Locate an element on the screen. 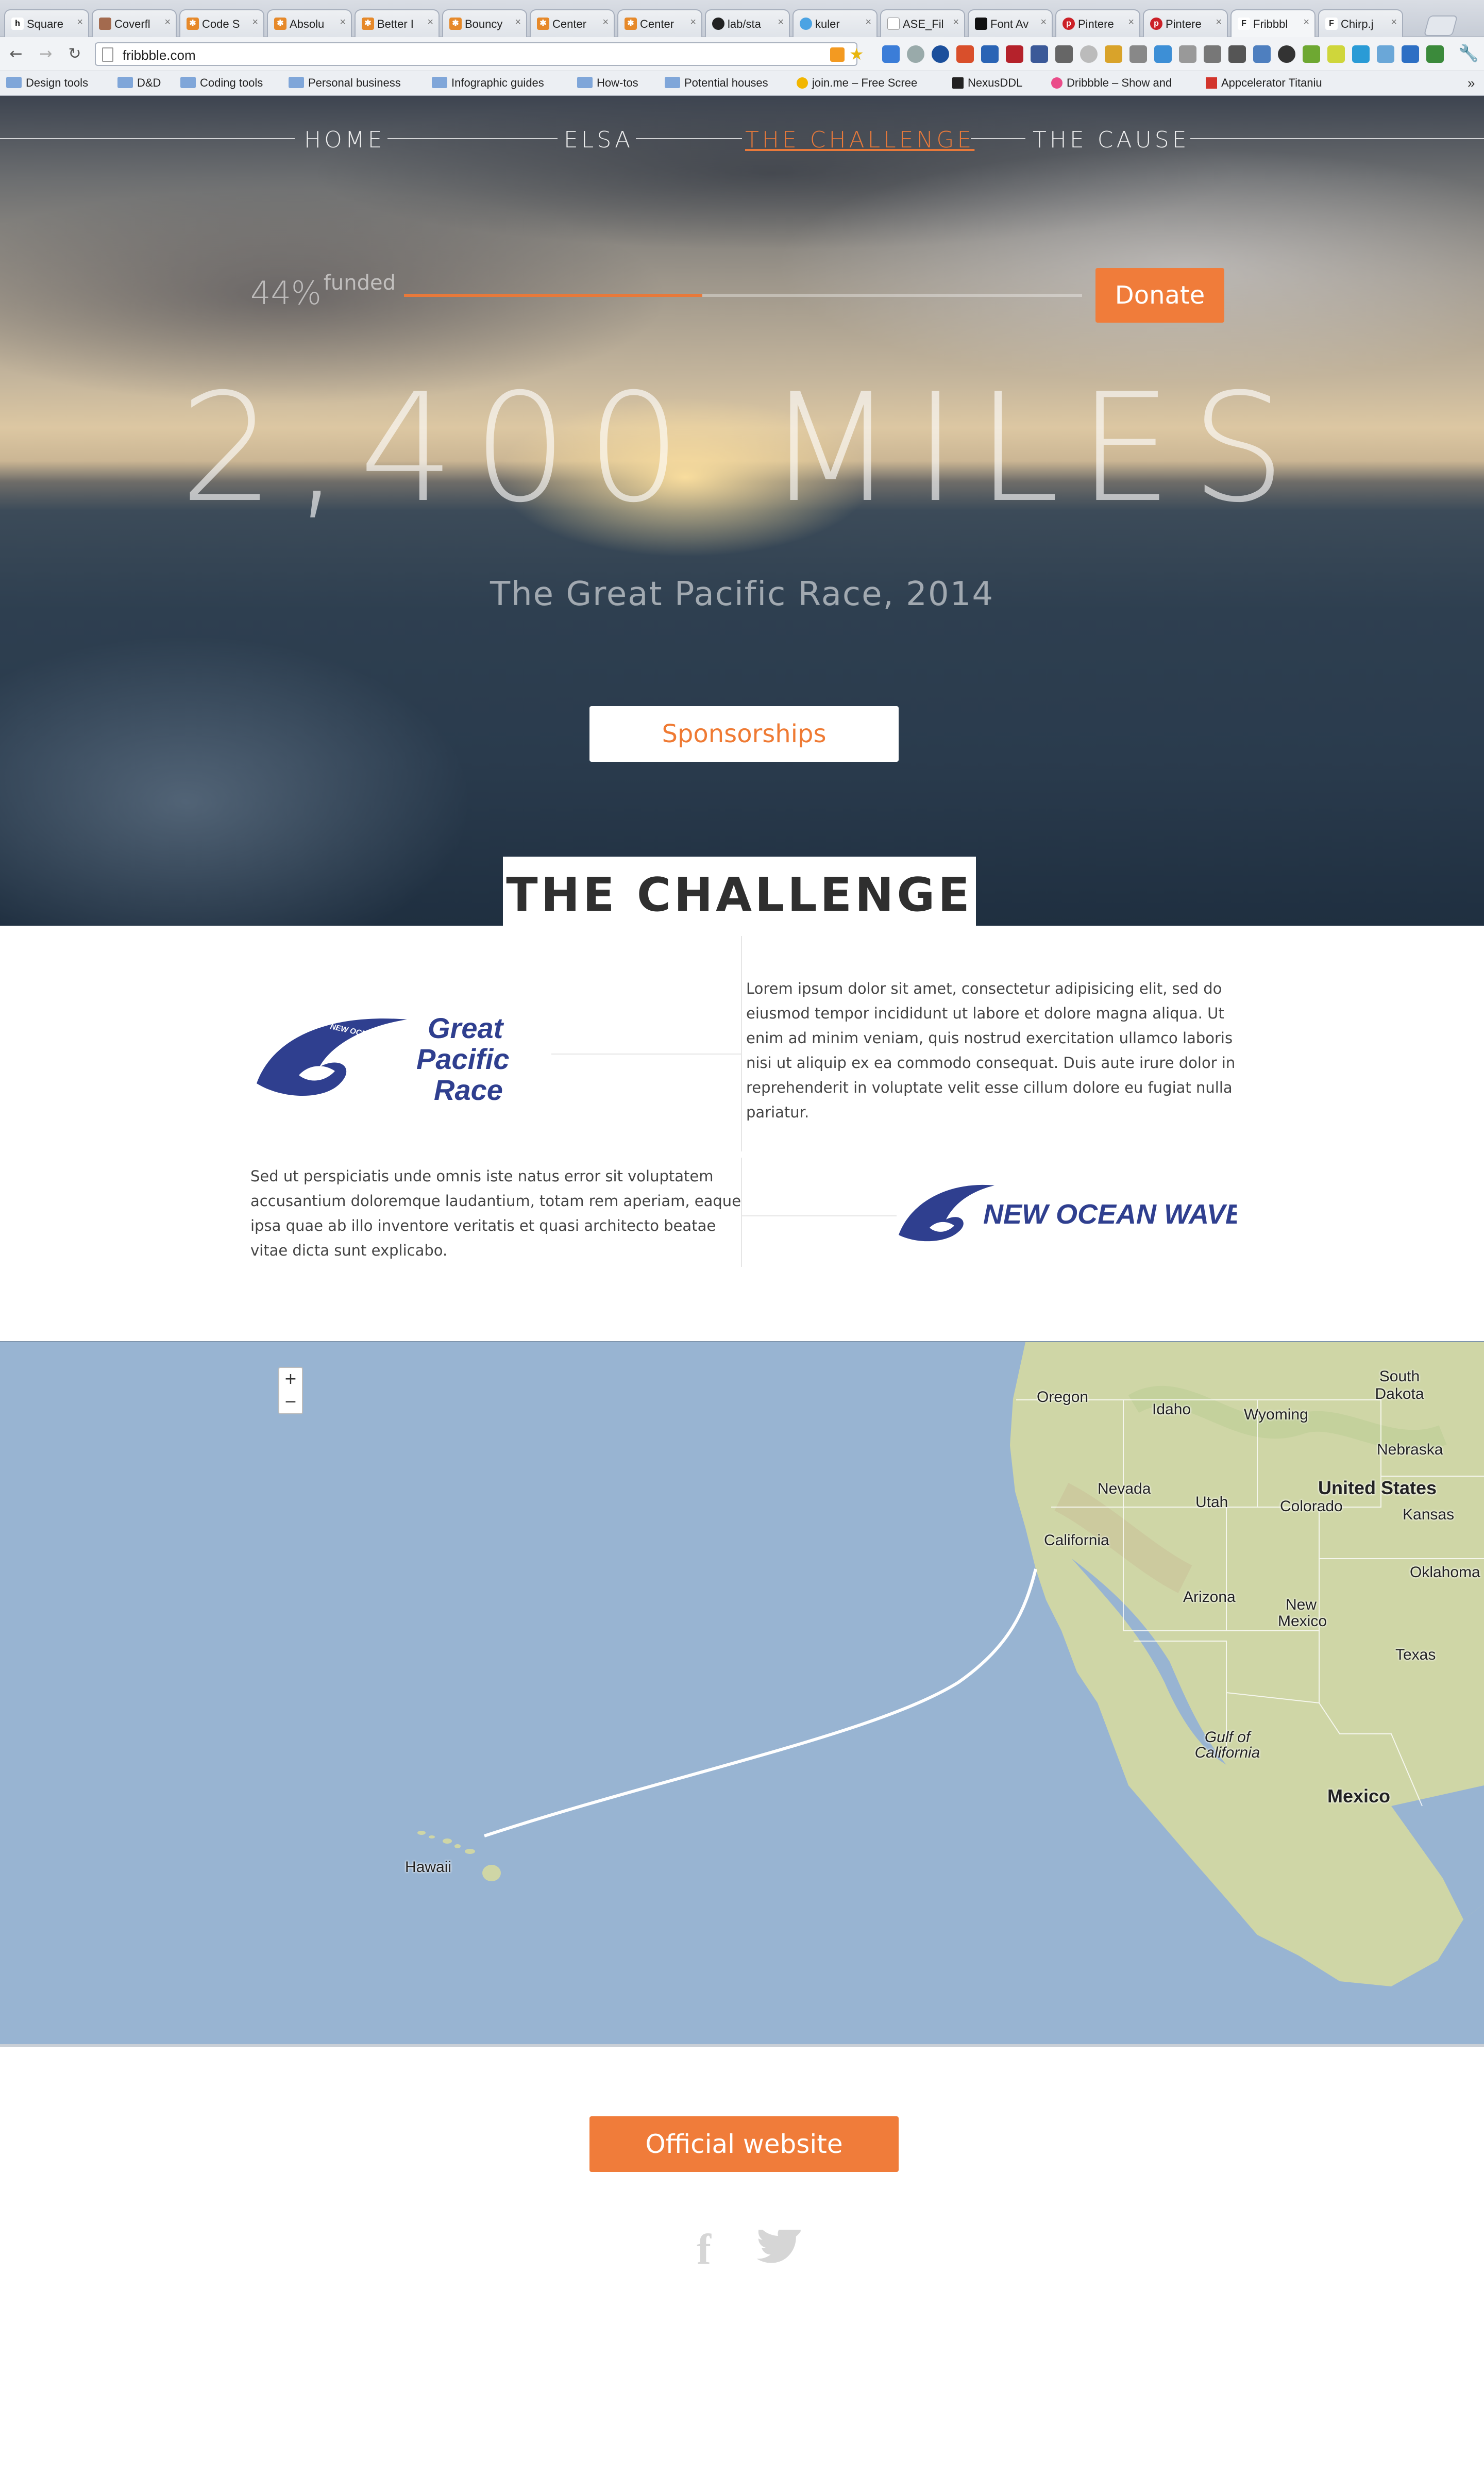  bookmark-link: Appcelerator Titaniu is located at coordinates (1264, 83).